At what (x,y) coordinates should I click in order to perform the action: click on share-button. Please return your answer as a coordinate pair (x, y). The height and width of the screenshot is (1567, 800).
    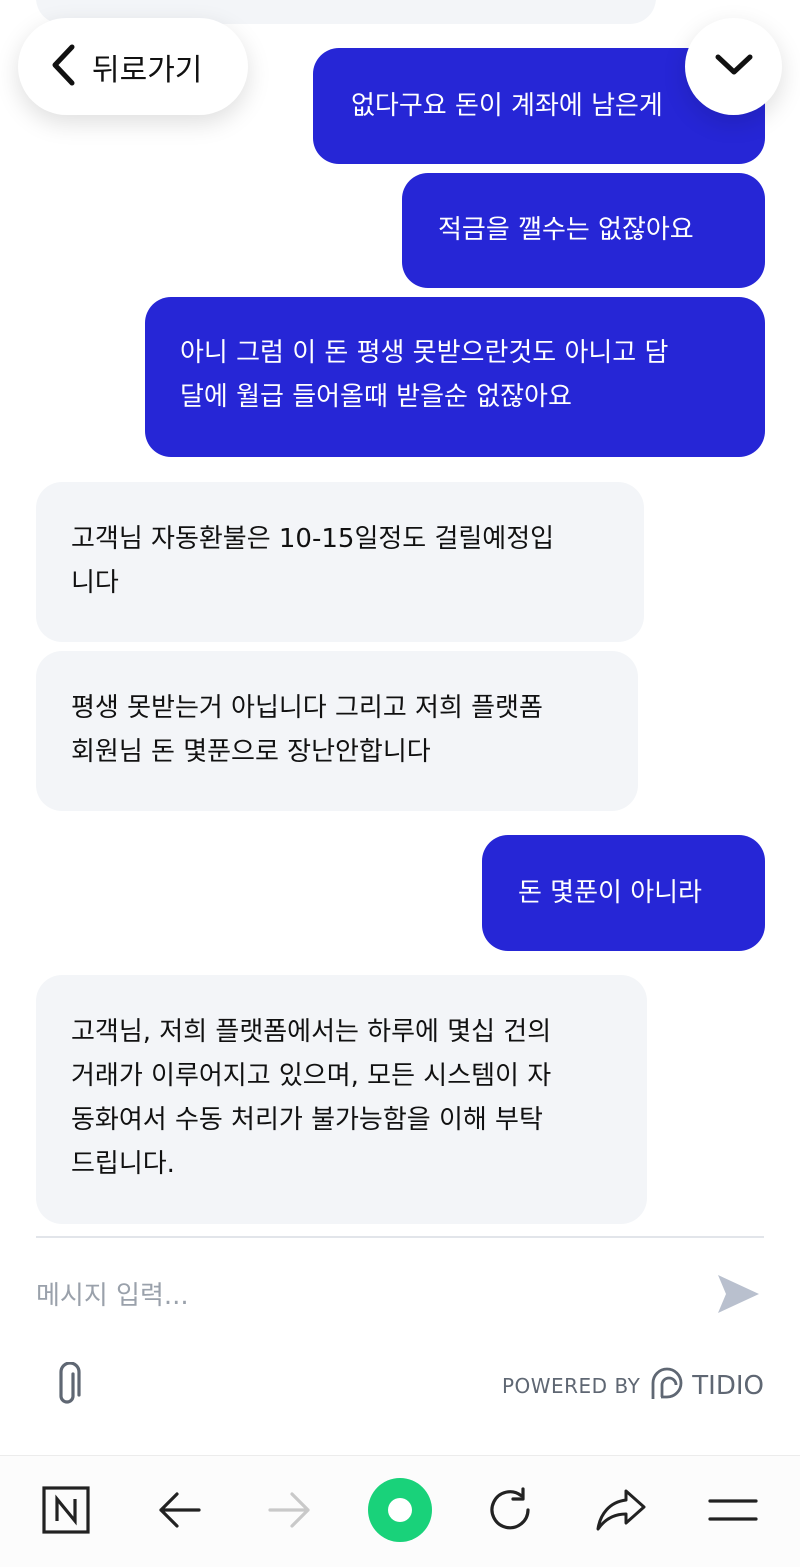
    Looking at the image, I should click on (621, 1512).